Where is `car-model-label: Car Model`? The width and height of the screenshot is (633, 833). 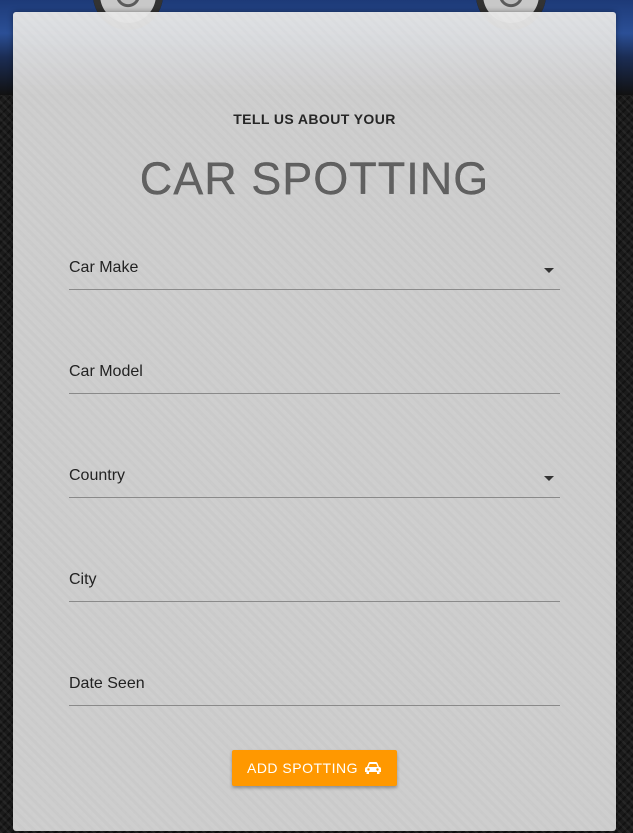
car-model-label: Car Model is located at coordinates (106, 371).